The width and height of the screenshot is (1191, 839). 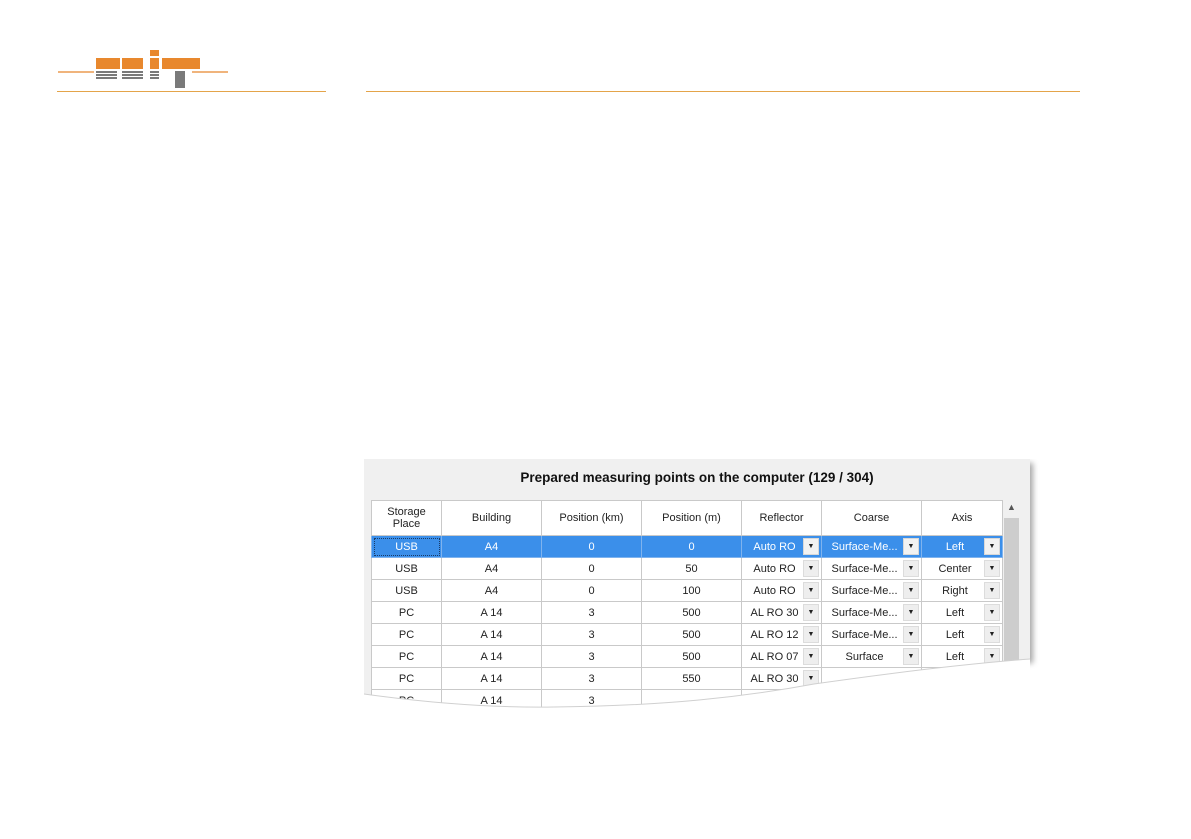 I want to click on cell-axis: Center ▼, so click(x=962, y=568).